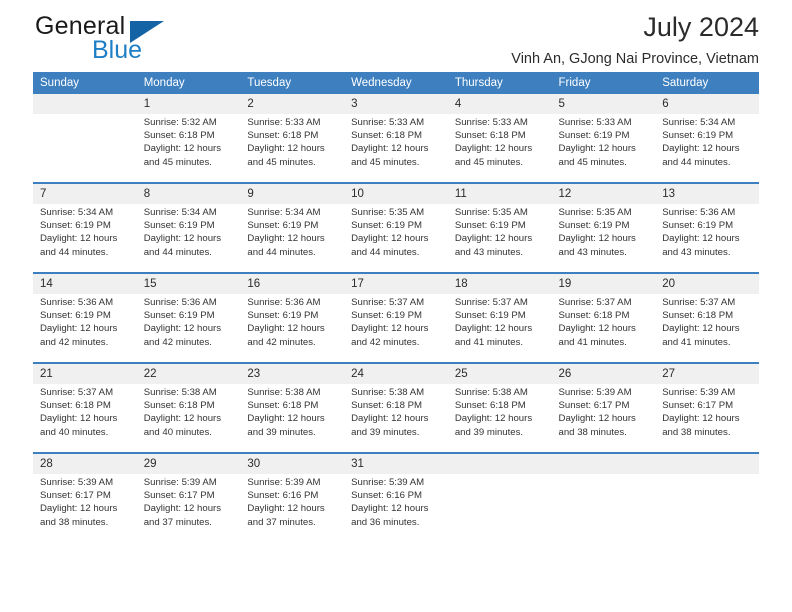 This screenshot has height=612, width=792. Describe the element at coordinates (603, 194) in the screenshot. I see `daynumber-cell: 12` at that location.